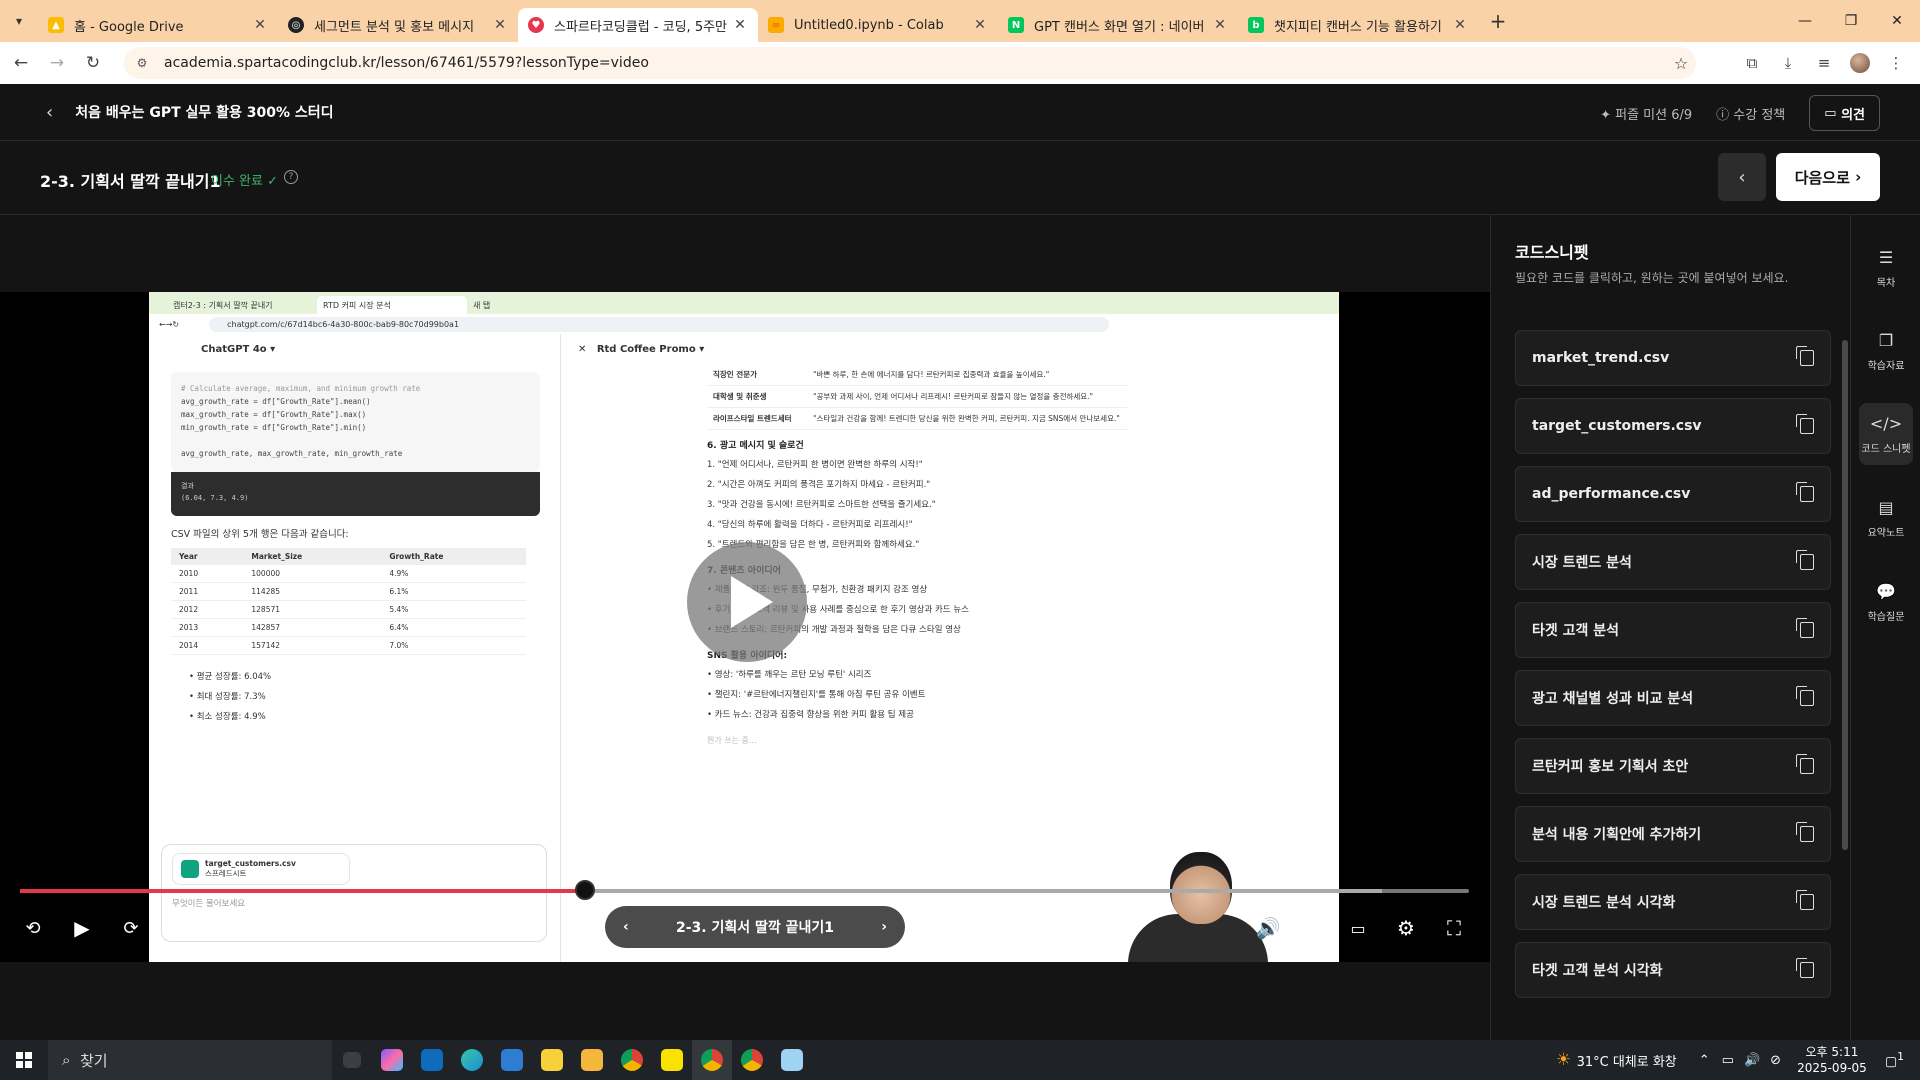 The height and width of the screenshot is (1080, 1920). Describe the element at coordinates (93, 63) in the screenshot. I see `reload-icon: ↻` at that location.